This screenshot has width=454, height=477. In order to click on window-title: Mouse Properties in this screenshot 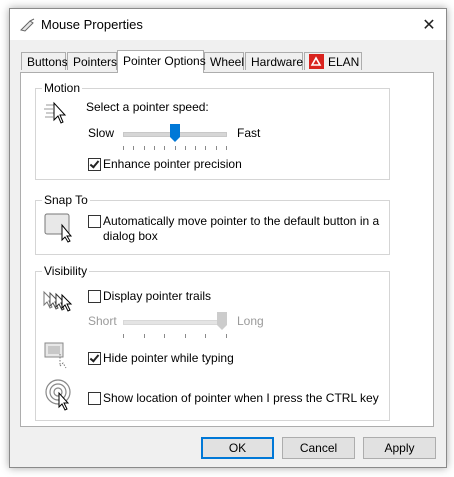, I will do `click(92, 24)`.